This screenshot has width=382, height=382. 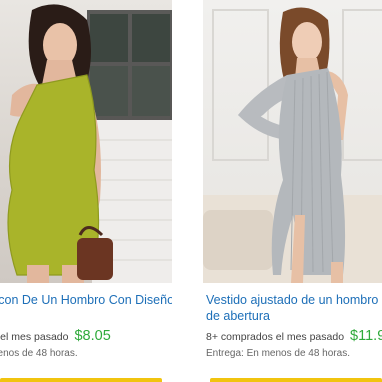 What do you see at coordinates (92, 336) in the screenshot?
I see `price: $8.05` at bounding box center [92, 336].